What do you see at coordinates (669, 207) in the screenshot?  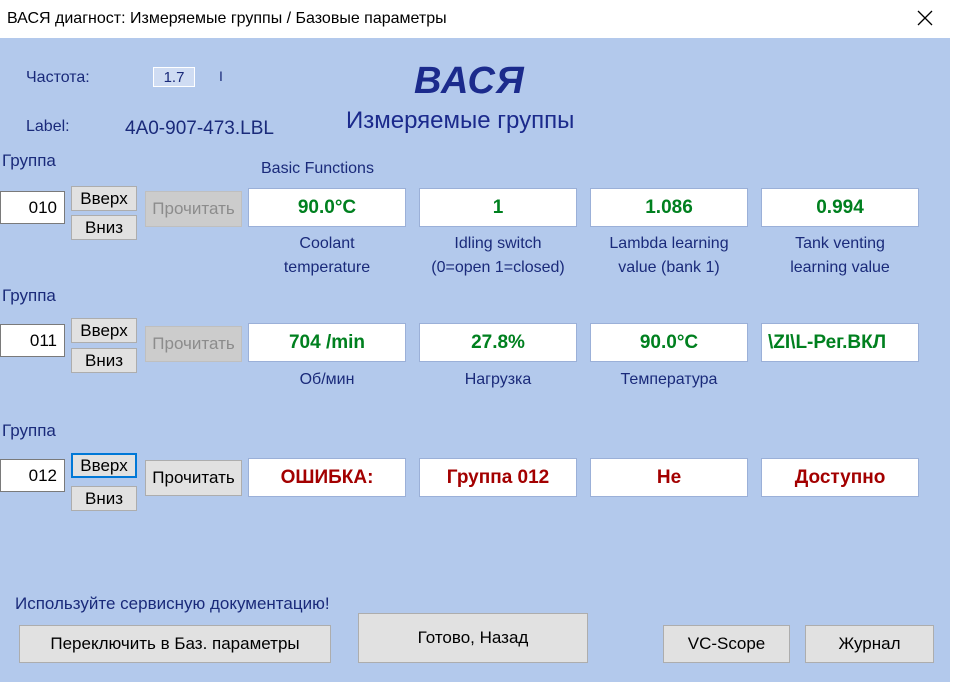 I see `value-field: 1.086` at bounding box center [669, 207].